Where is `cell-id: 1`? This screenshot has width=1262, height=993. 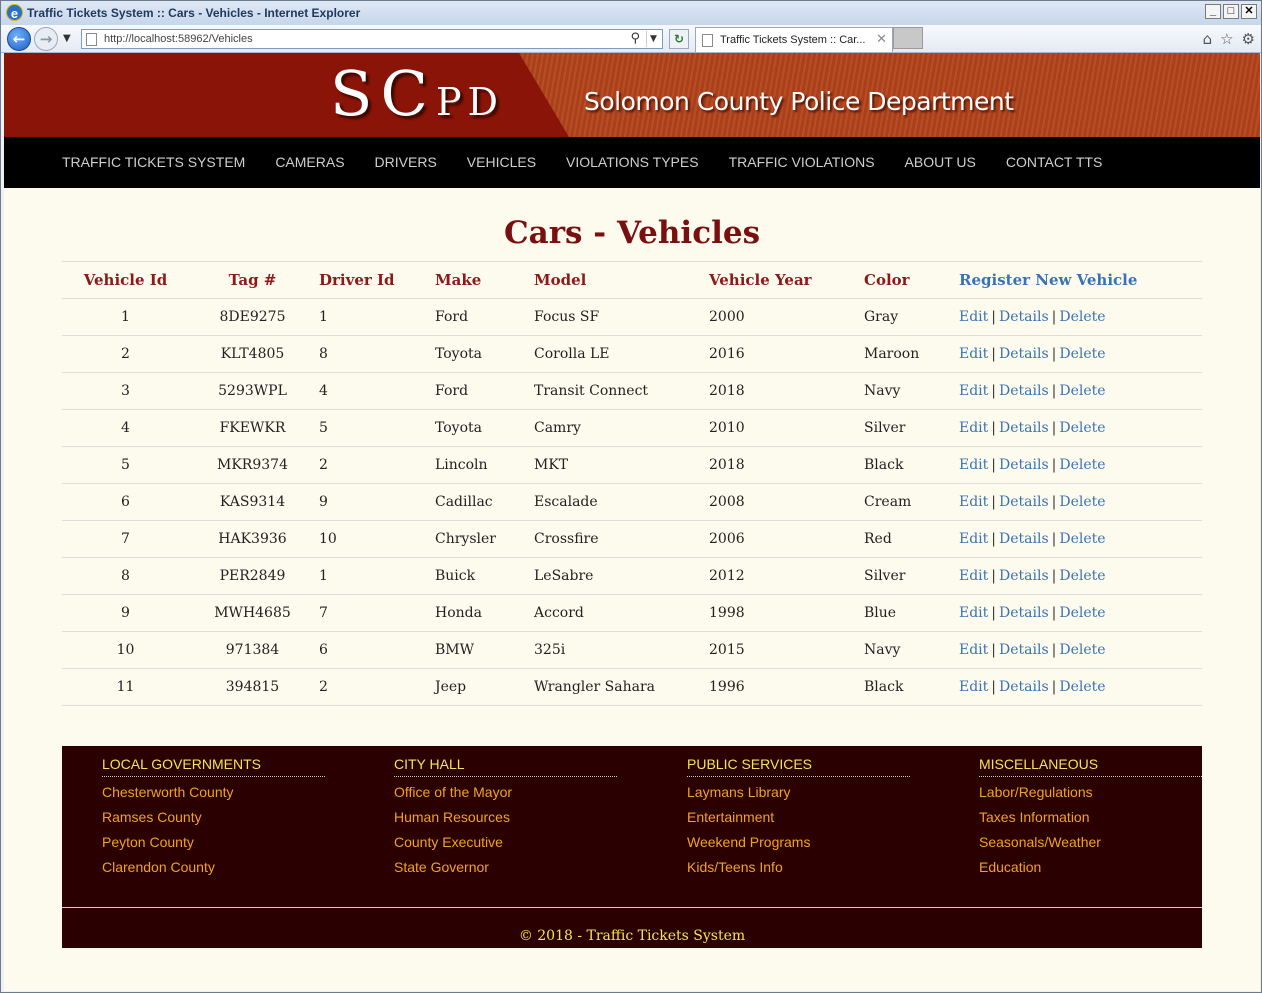 cell-id: 1 is located at coordinates (125, 317).